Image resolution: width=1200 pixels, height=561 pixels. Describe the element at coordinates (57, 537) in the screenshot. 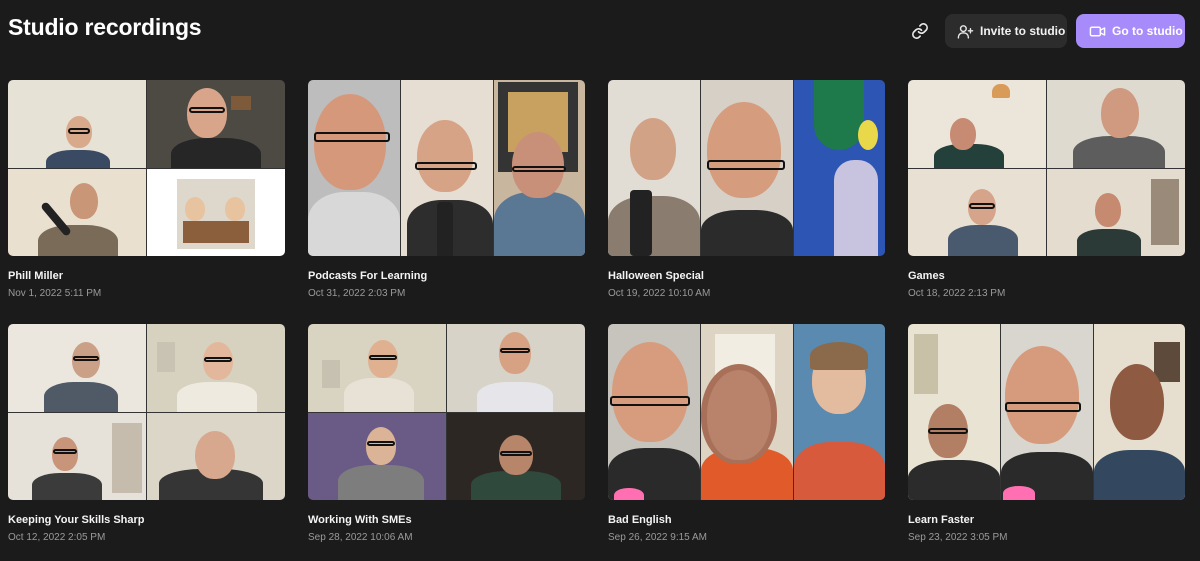

I see `recording-date: Oct 12, 2022 2:05 PM` at that location.